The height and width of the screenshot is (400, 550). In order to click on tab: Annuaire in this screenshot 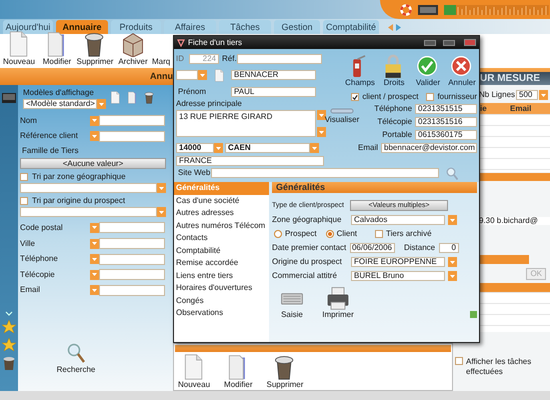, I will do `click(82, 27)`.